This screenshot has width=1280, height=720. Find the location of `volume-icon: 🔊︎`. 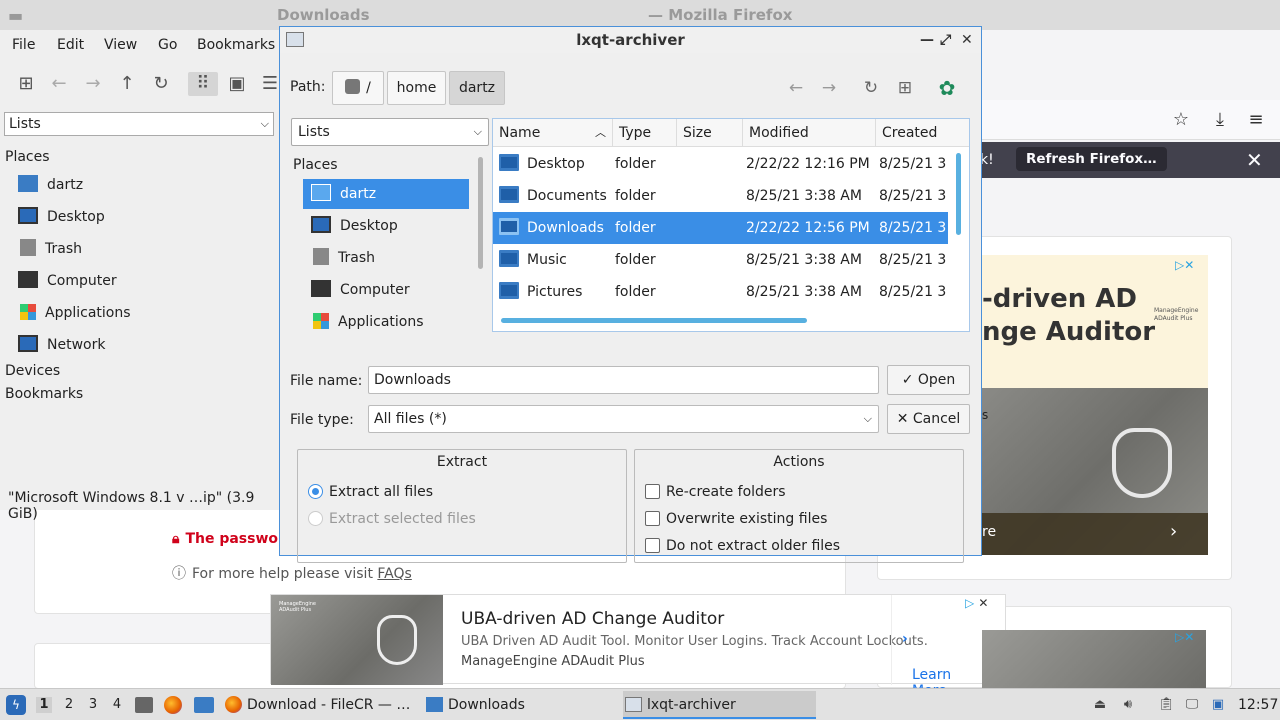

volume-icon: 🔊︎ is located at coordinates (1128, 705).